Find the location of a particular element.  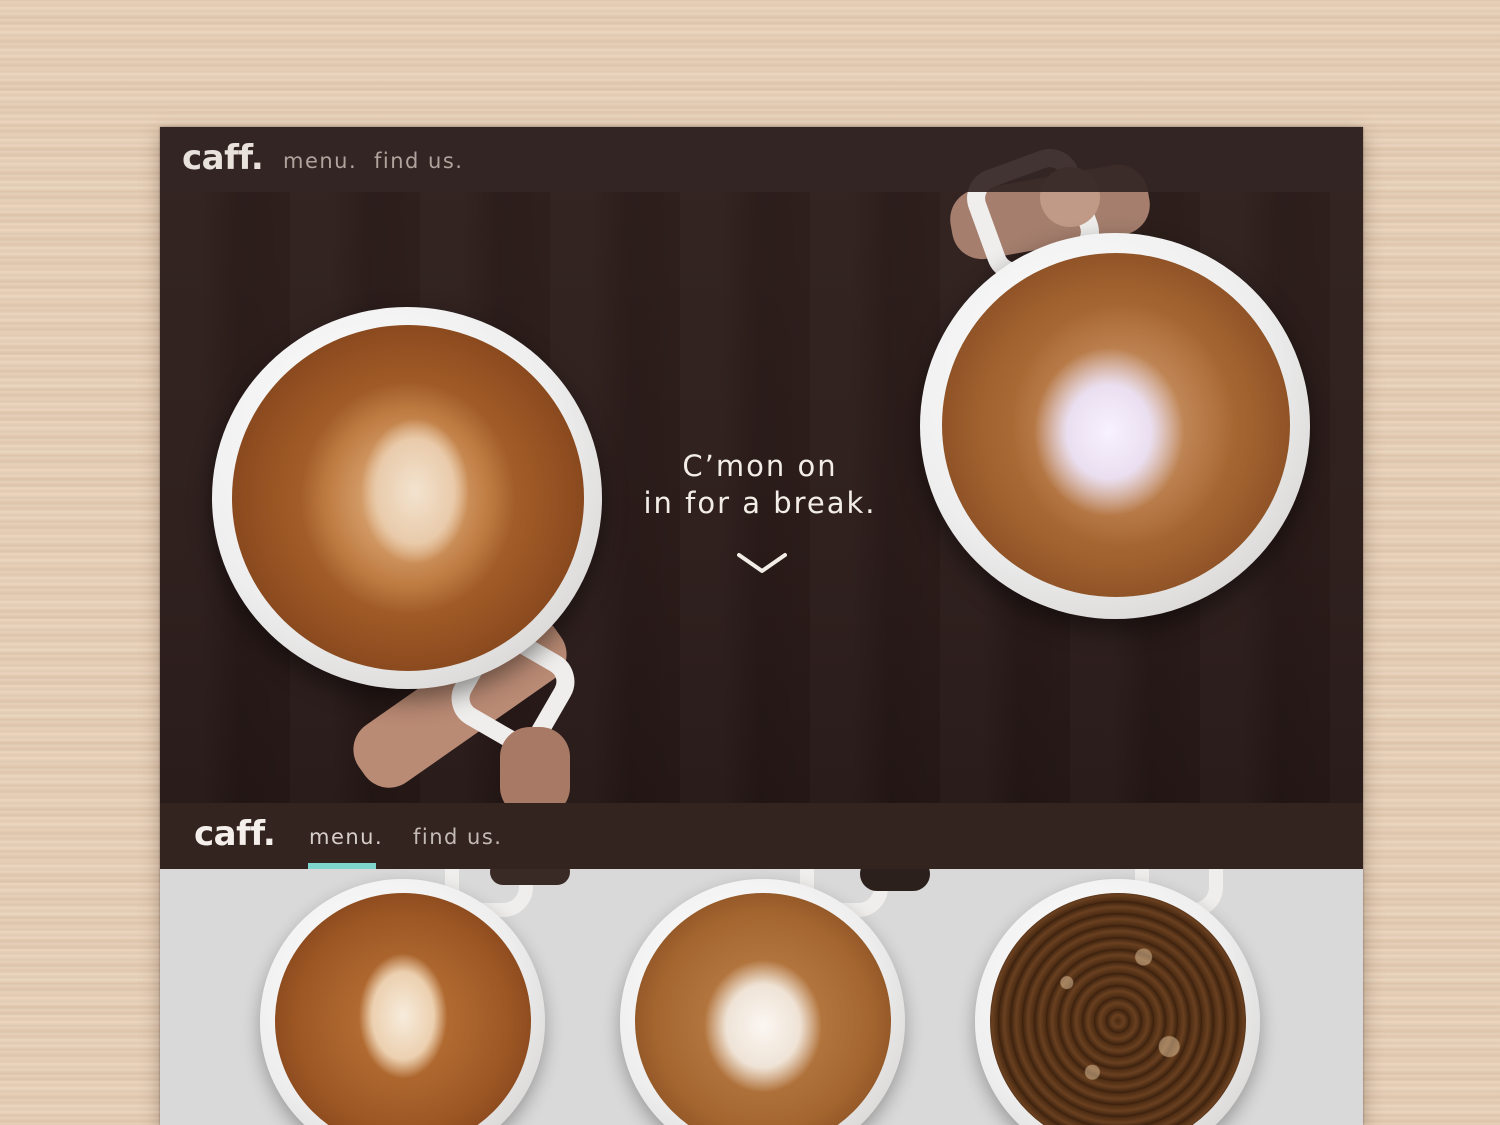

latte-art-right is located at coordinates (1116, 425).